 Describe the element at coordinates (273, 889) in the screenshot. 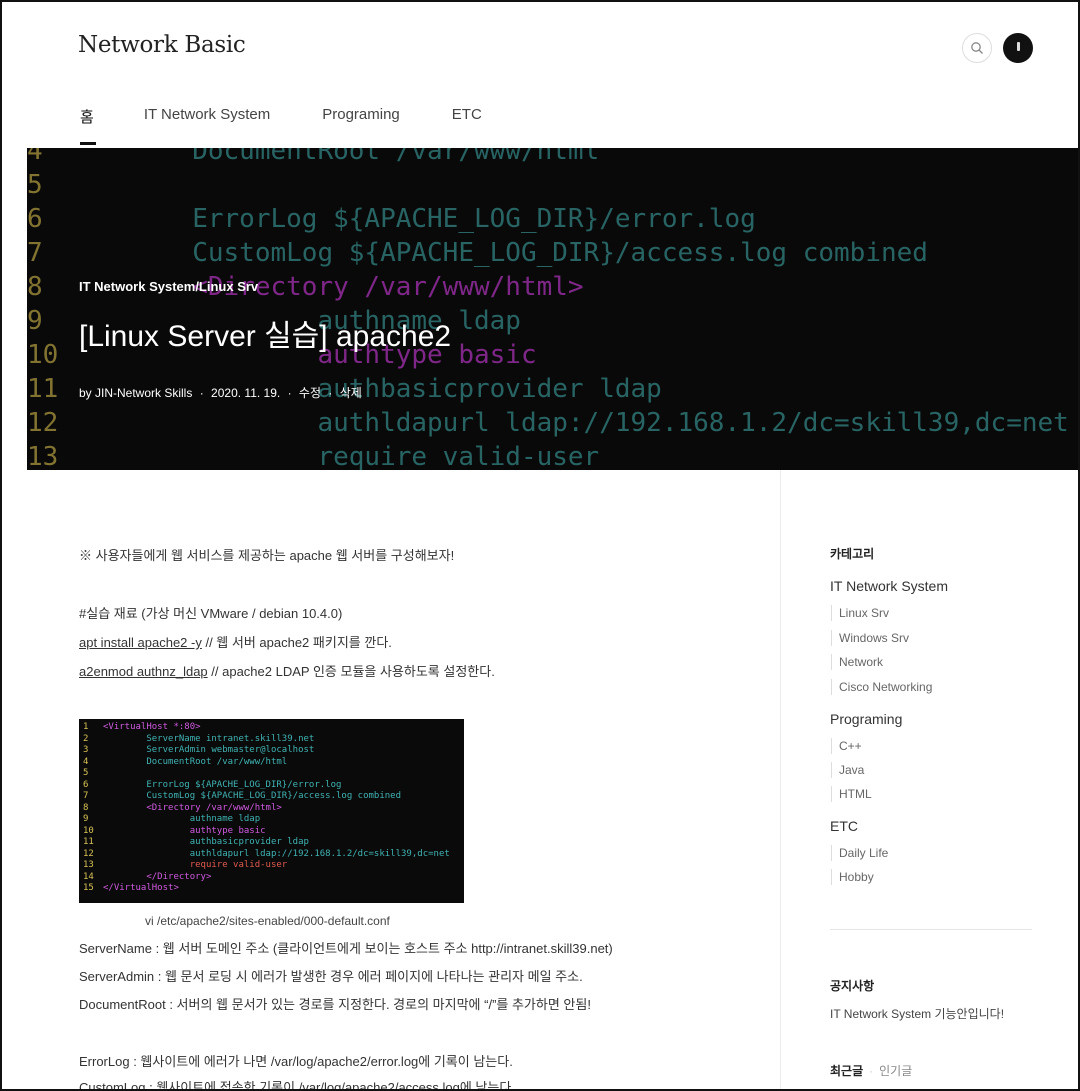

I see `config-code-line: 15 </VirtualHost>` at that location.